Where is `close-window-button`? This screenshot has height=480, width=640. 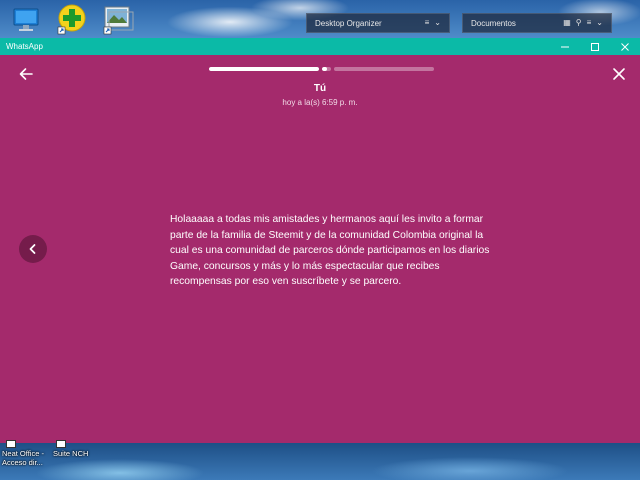 close-window-button is located at coordinates (625, 46).